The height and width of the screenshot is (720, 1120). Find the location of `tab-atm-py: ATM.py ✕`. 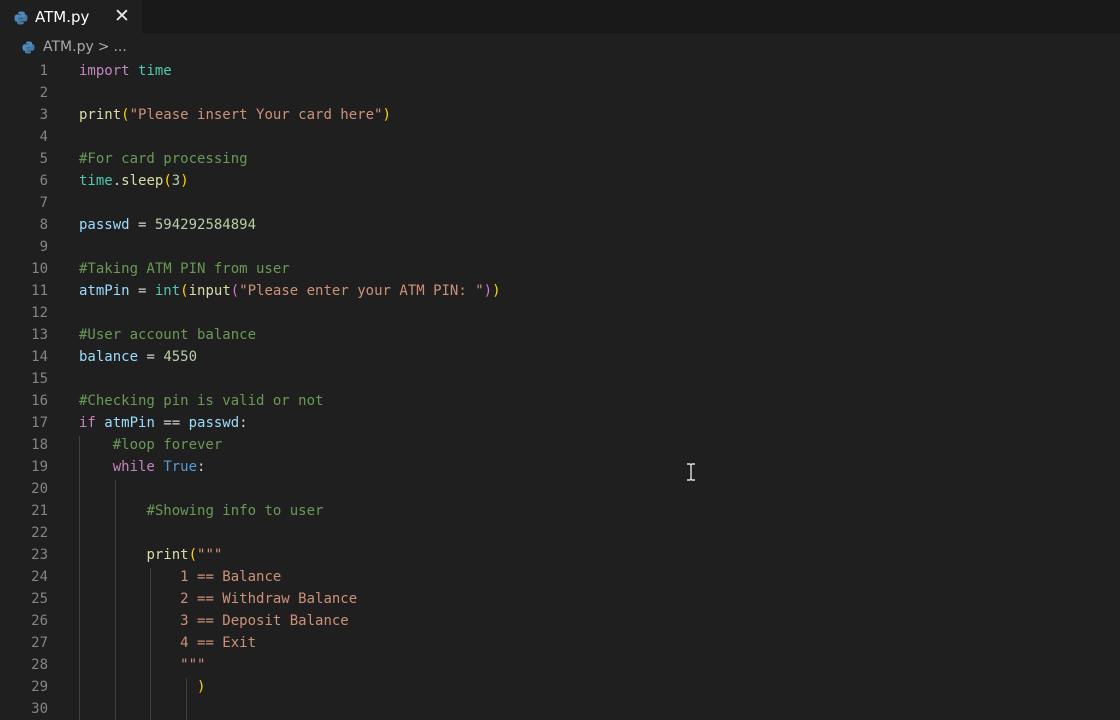

tab-atm-py: ATM.py ✕ is located at coordinates (71, 16).